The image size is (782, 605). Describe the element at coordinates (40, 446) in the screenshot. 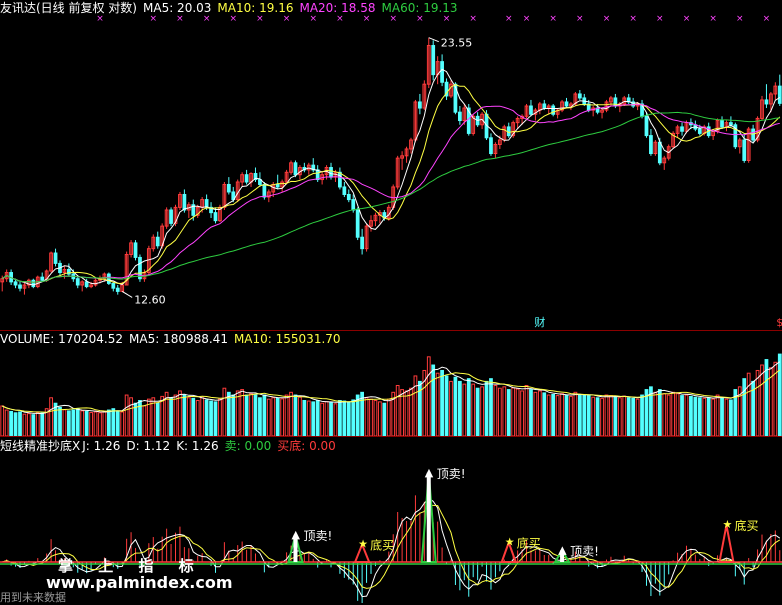

I see `indicator-name: 短线精准抄底X` at that location.